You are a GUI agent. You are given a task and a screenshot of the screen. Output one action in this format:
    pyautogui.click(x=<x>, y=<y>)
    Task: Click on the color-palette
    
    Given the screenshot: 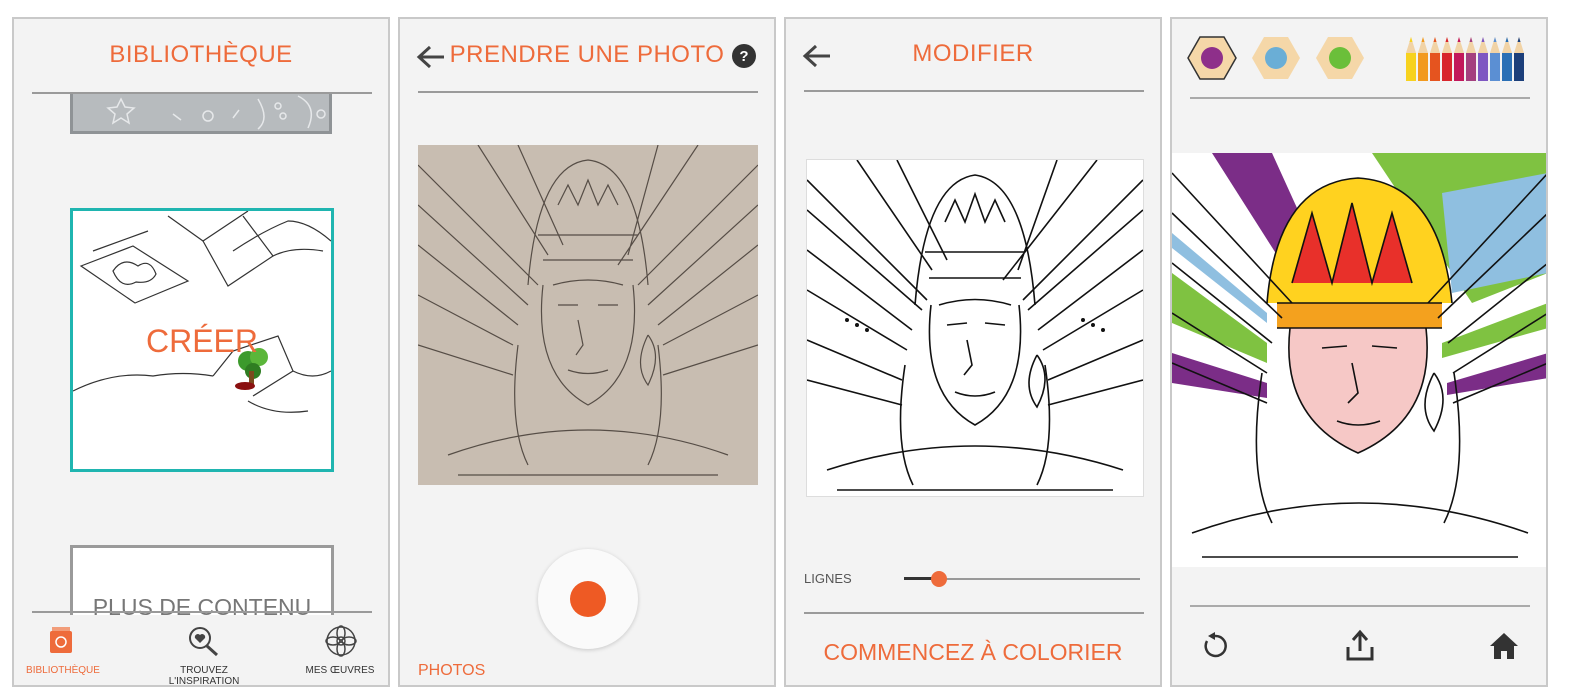 What is the action you would take?
    pyautogui.click(x=1275, y=58)
    